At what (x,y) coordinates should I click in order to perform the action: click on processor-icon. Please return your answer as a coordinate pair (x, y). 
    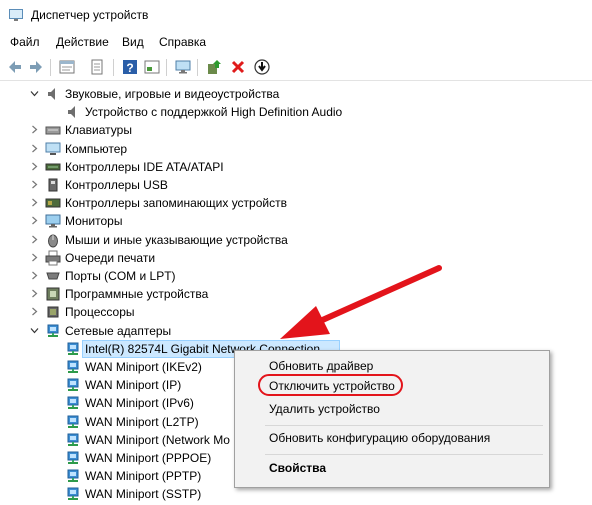
    Looking at the image, I should click on (53, 312).